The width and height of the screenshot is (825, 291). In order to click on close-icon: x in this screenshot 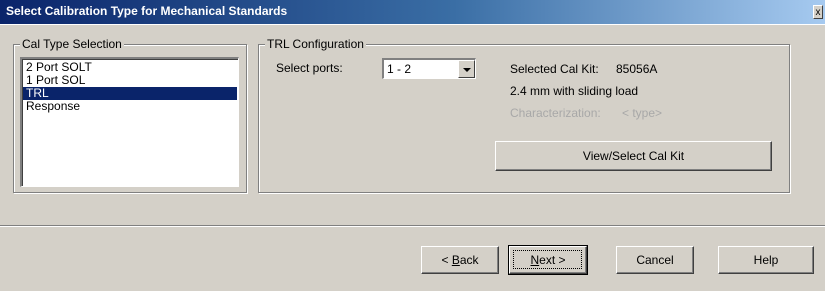, I will do `click(818, 12)`.